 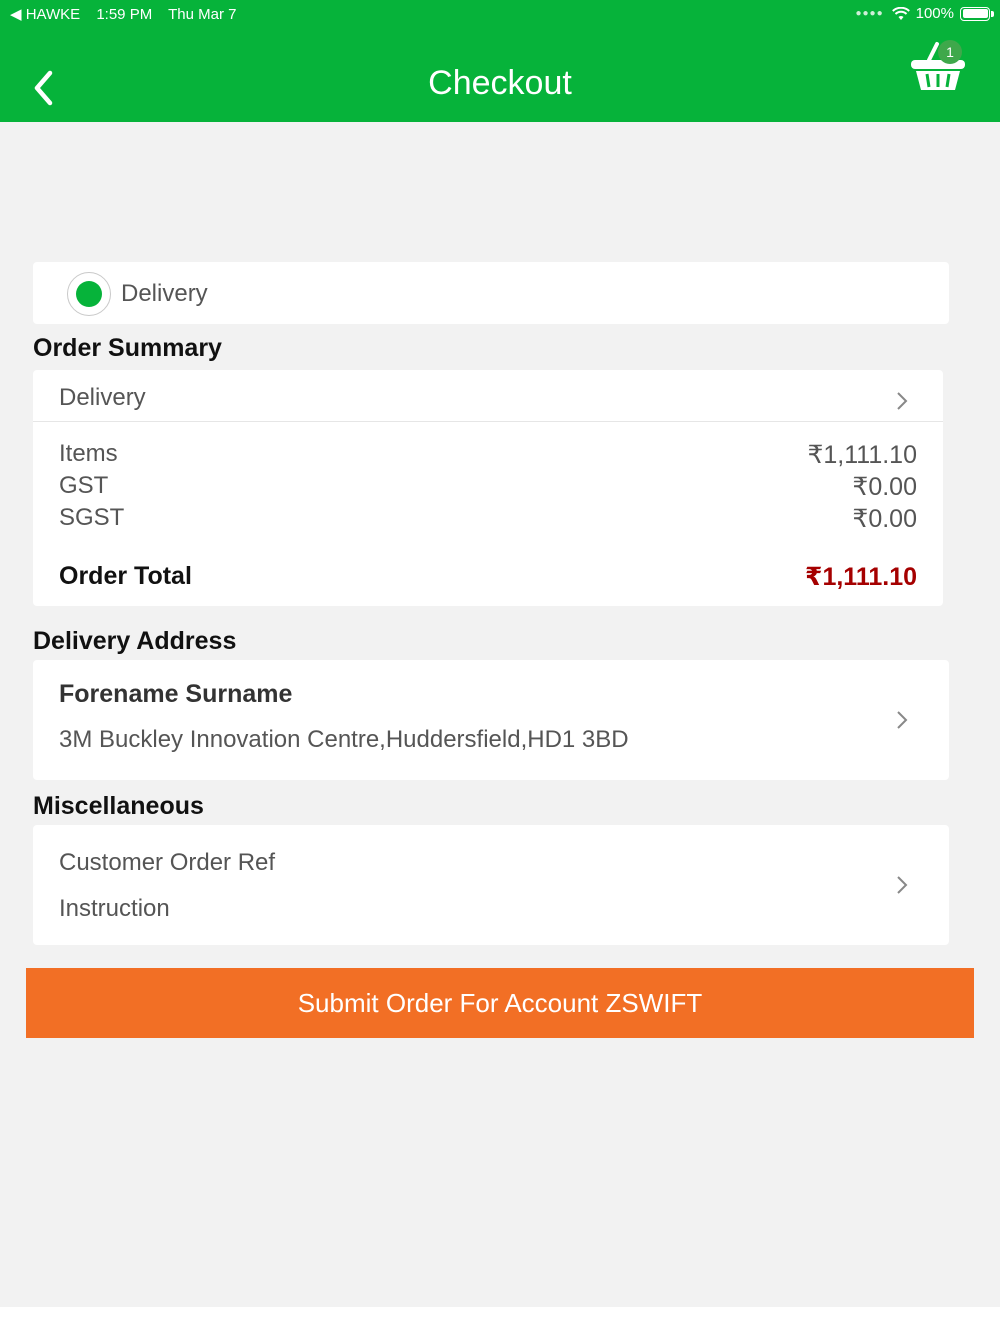 I want to click on delivery-option-label: Delivery, so click(x=164, y=293).